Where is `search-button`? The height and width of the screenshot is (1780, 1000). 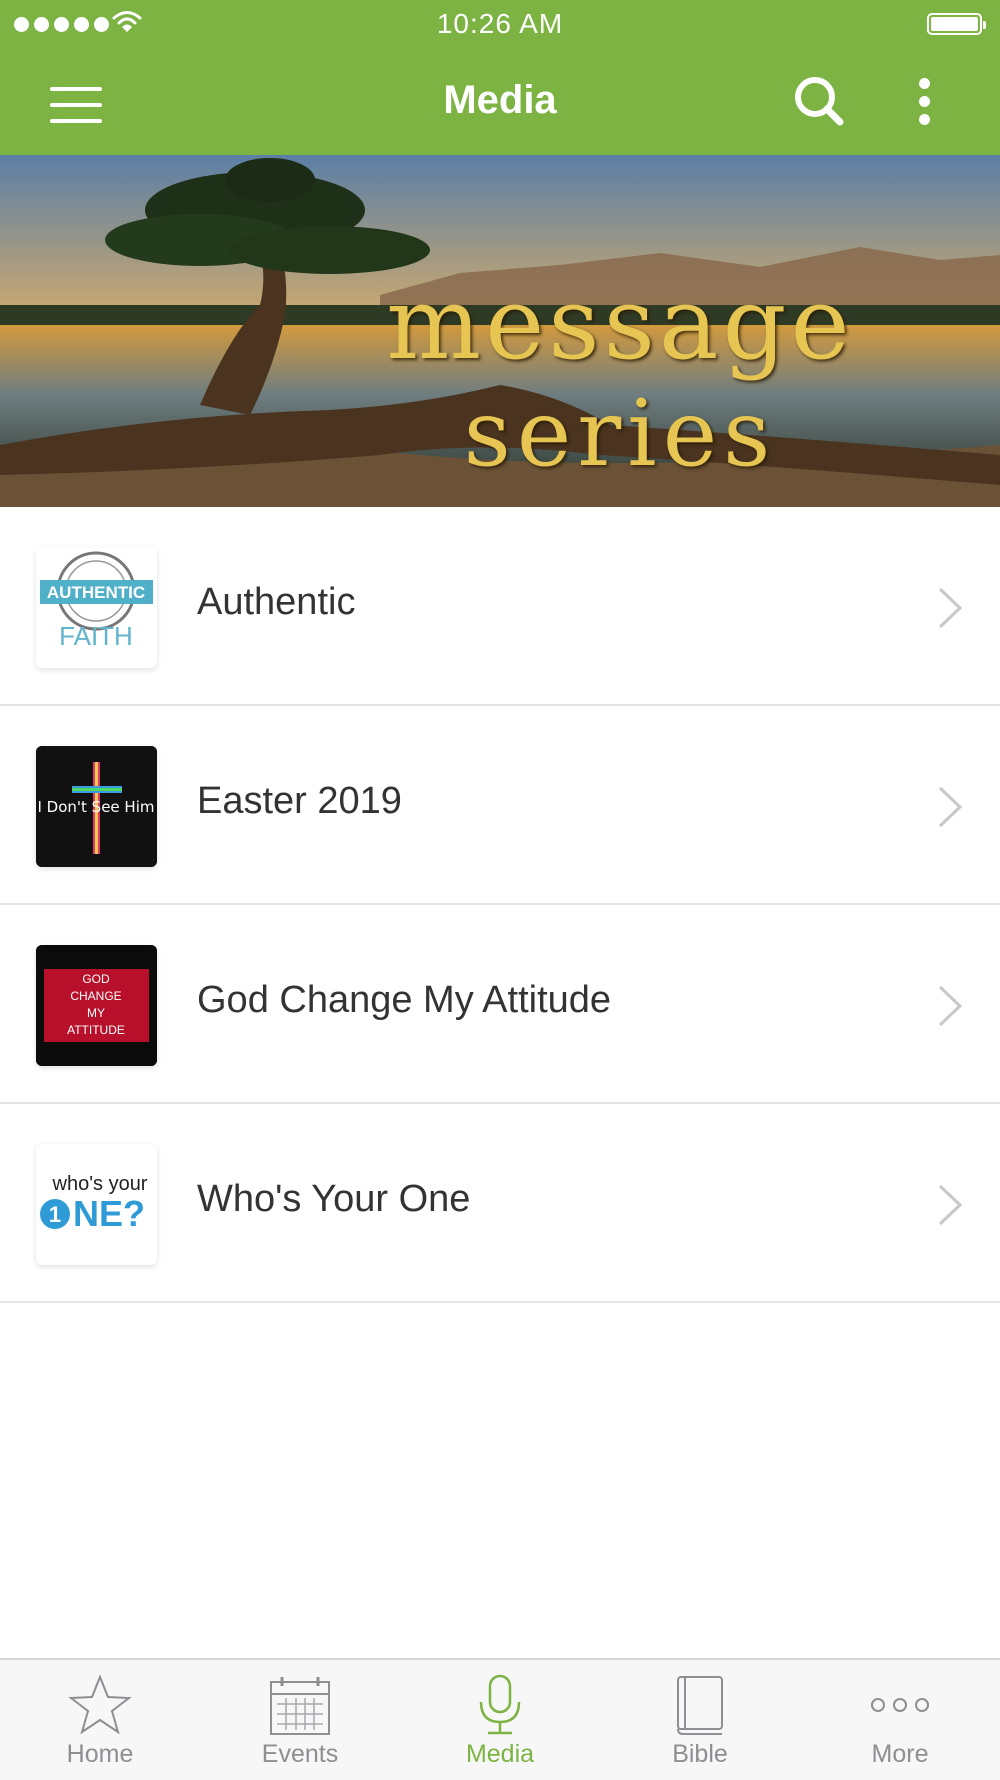 search-button is located at coordinates (819, 101).